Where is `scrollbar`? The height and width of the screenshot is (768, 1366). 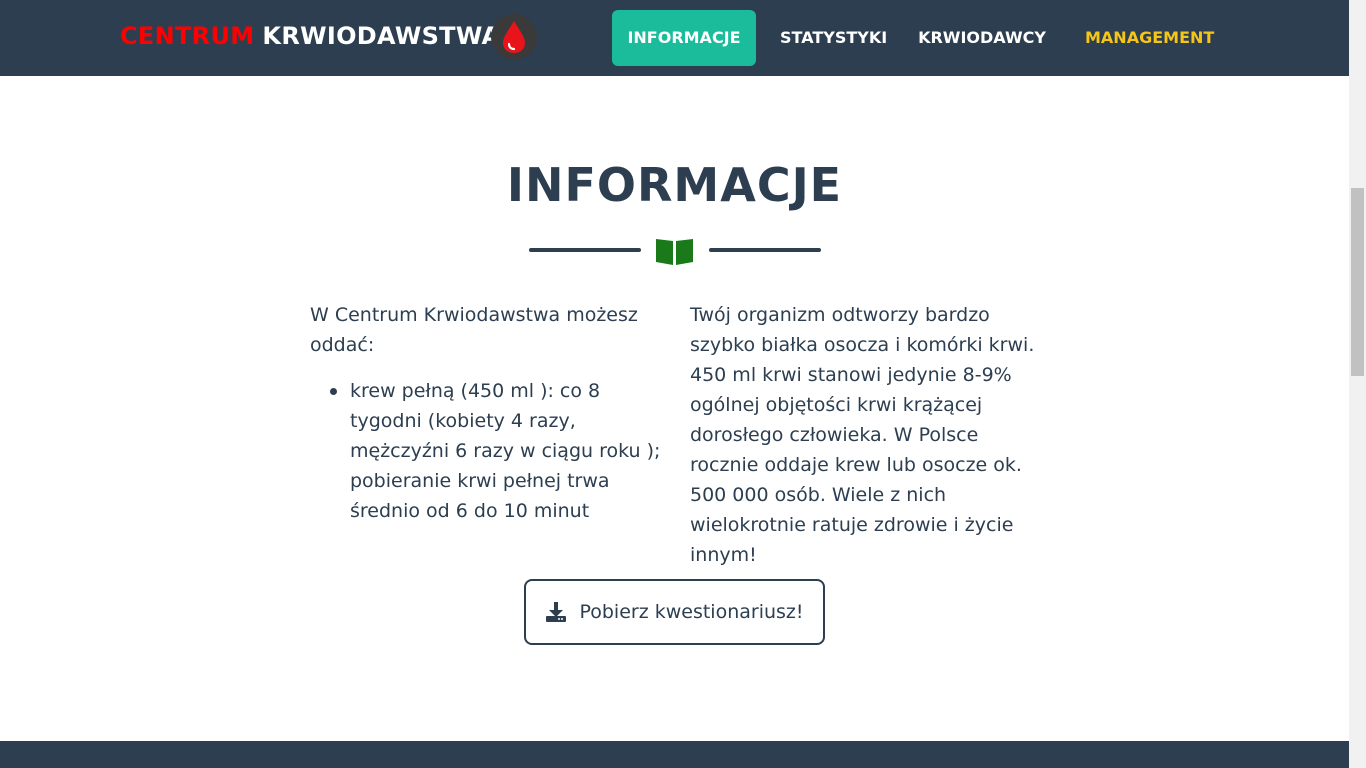
scrollbar is located at coordinates (1357, 384).